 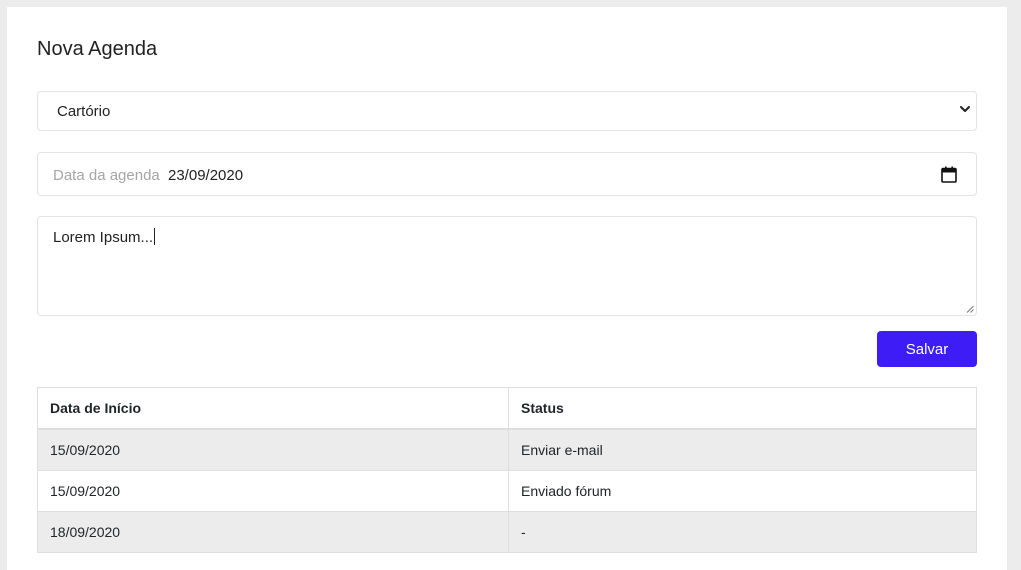 I want to click on table-header-row: Data de Início Status, so click(x=507, y=408).